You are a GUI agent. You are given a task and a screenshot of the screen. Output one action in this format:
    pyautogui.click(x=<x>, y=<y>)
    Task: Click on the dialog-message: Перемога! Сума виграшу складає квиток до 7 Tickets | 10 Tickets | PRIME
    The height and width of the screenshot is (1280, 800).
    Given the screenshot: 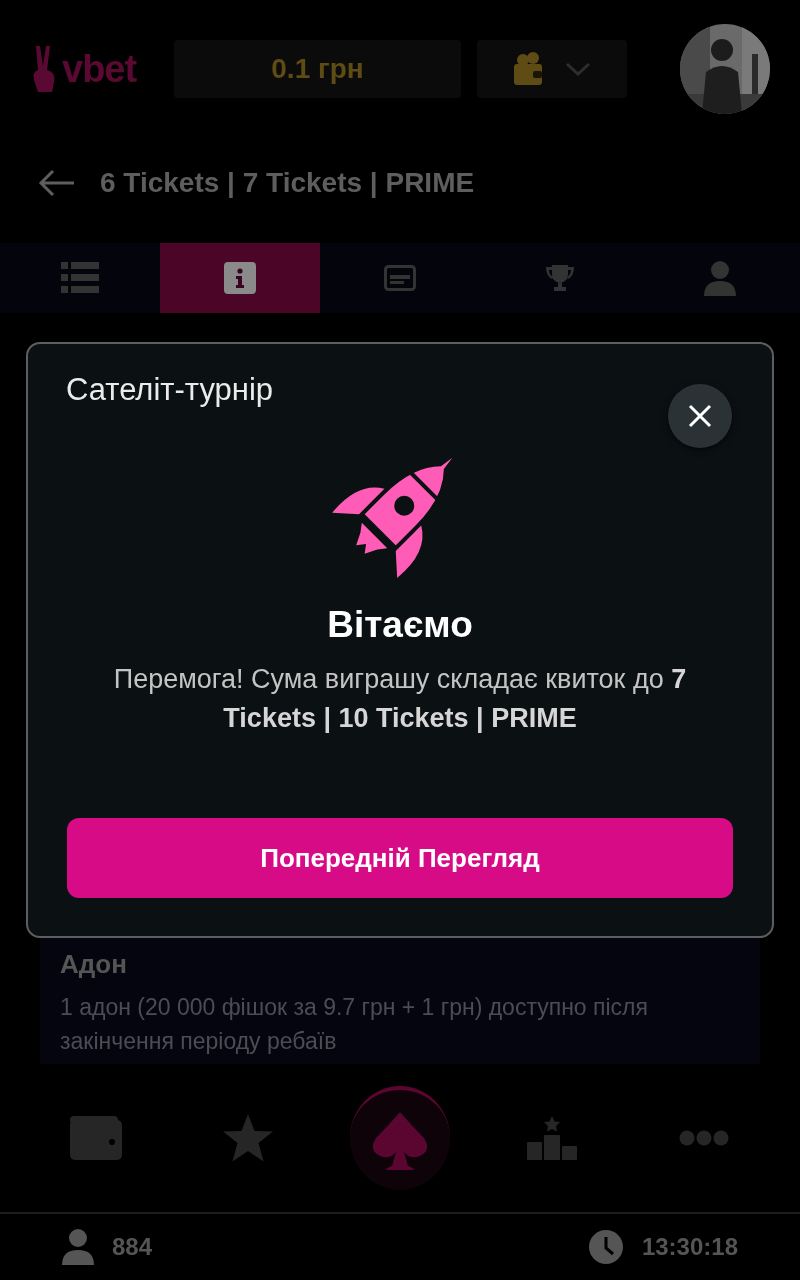 What is the action you would take?
    pyautogui.click(x=400, y=699)
    